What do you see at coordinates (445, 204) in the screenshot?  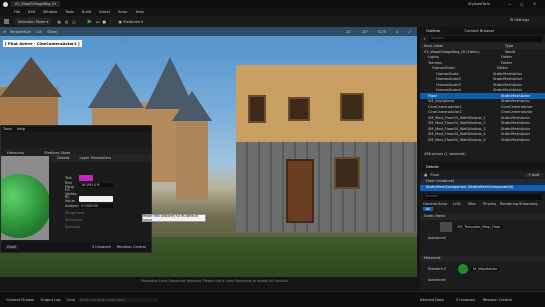 I see `filter-actor: Actor` at bounding box center [445, 204].